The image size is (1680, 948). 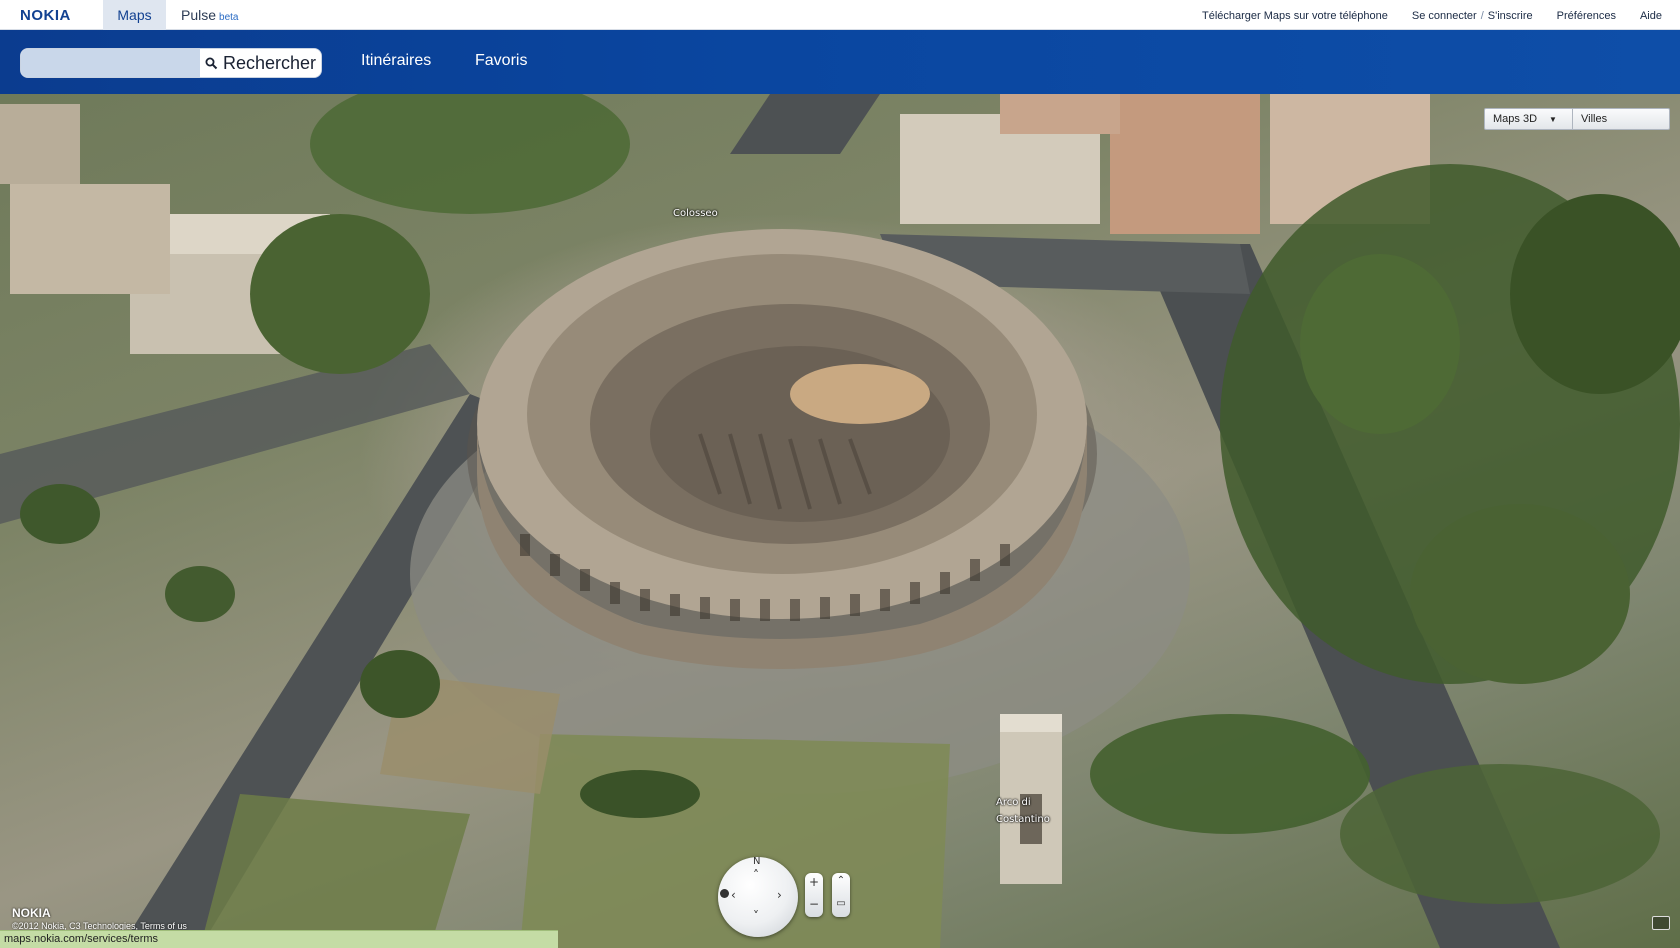 I want to click on search-icon, so click(x=211, y=63).